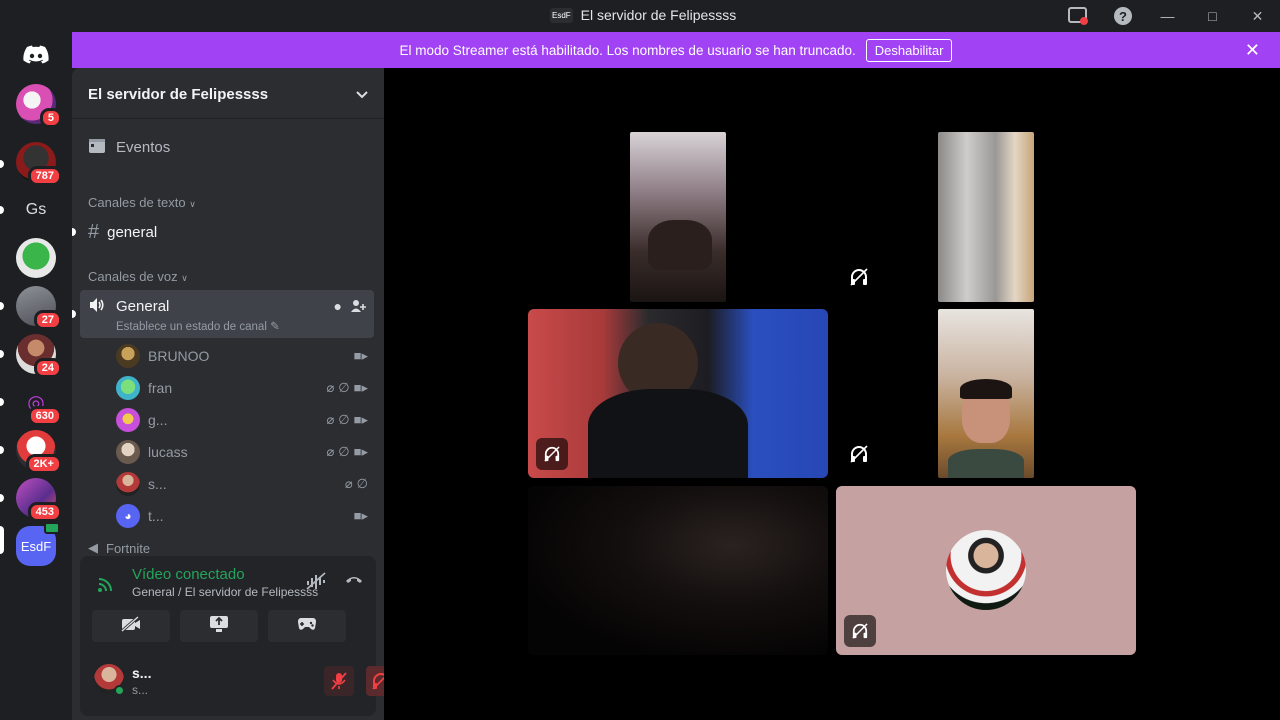  What do you see at coordinates (338, 307) in the screenshot?
I see `chat-bubble-icon: ●` at bounding box center [338, 307].